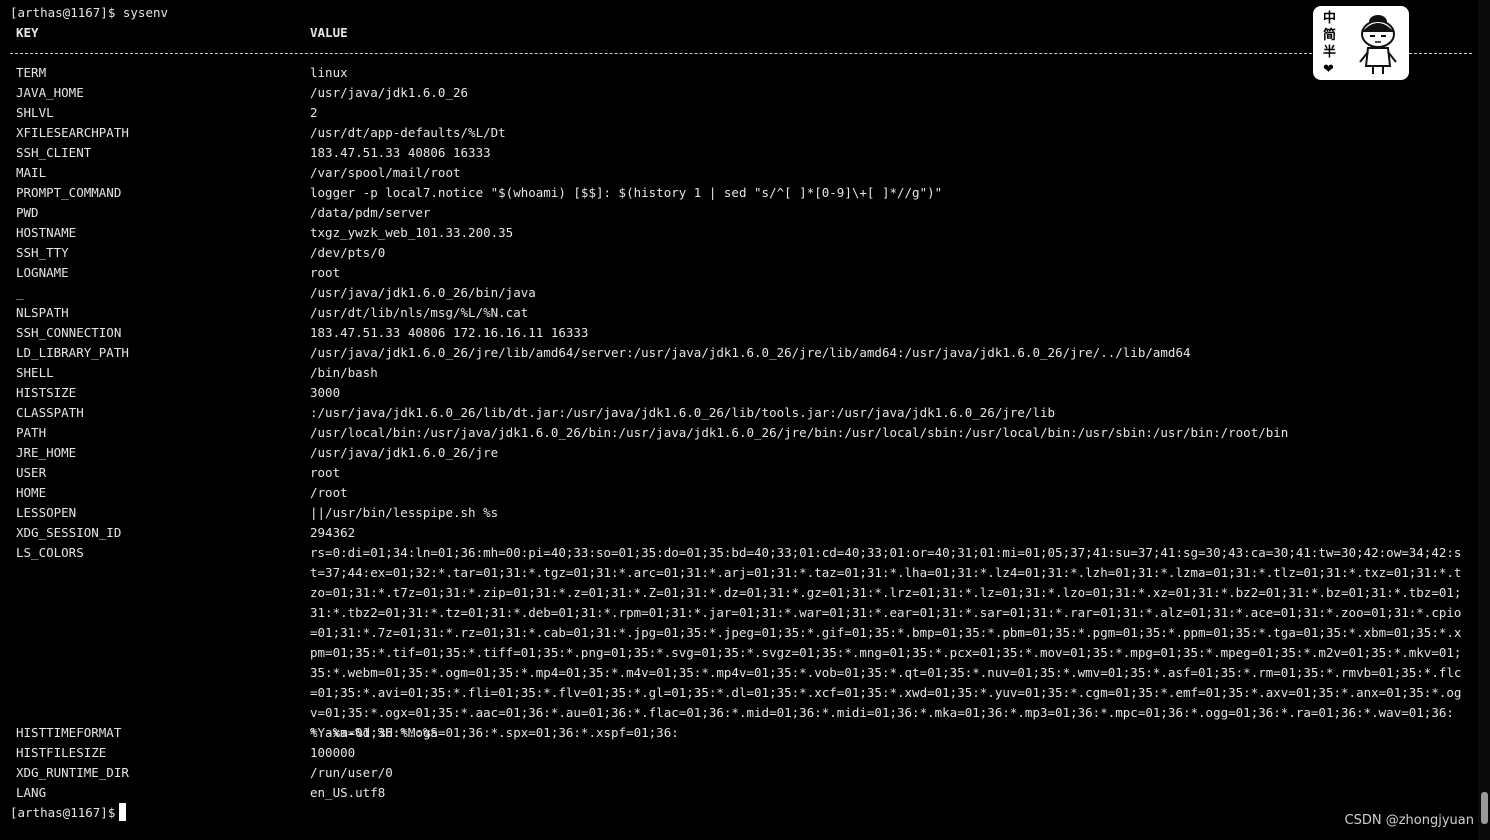  Describe the element at coordinates (1409, 820) in the screenshot. I see `csdn-credit: CSDN @zhongjyuan` at that location.